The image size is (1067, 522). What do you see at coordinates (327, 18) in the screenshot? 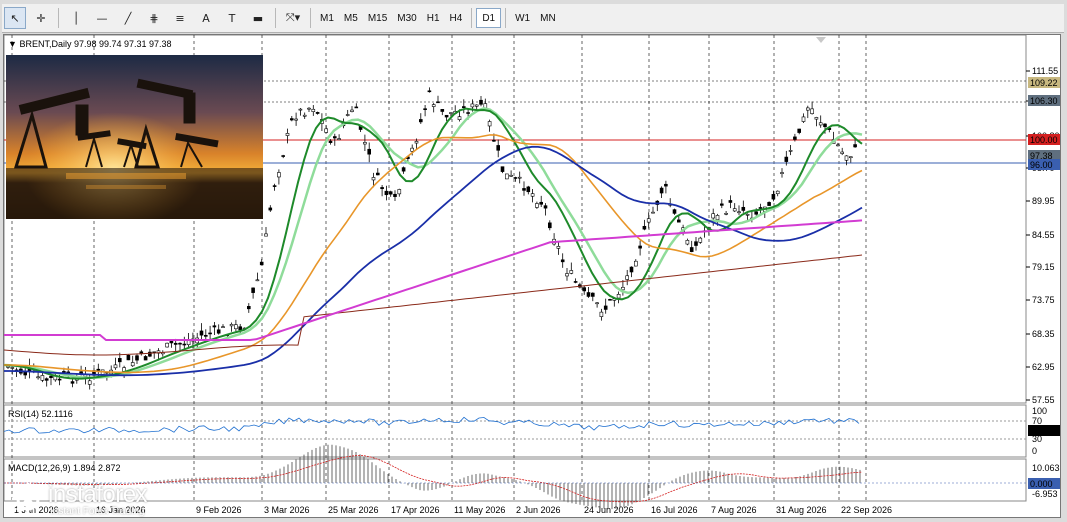
I see `timeframe-m1: M1` at bounding box center [327, 18].